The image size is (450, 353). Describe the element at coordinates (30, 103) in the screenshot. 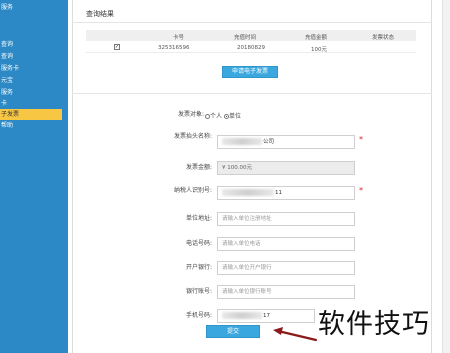

I see `sidebar-item-card: 卡` at that location.